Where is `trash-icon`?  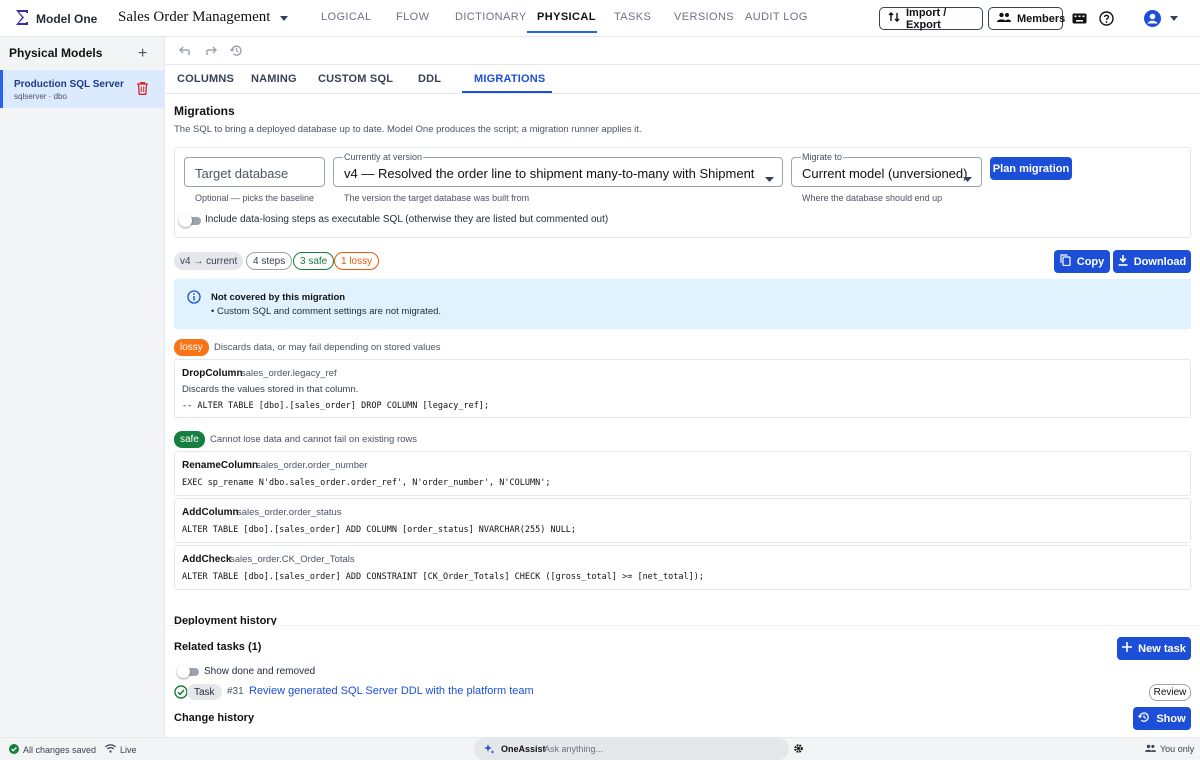 trash-icon is located at coordinates (142, 90).